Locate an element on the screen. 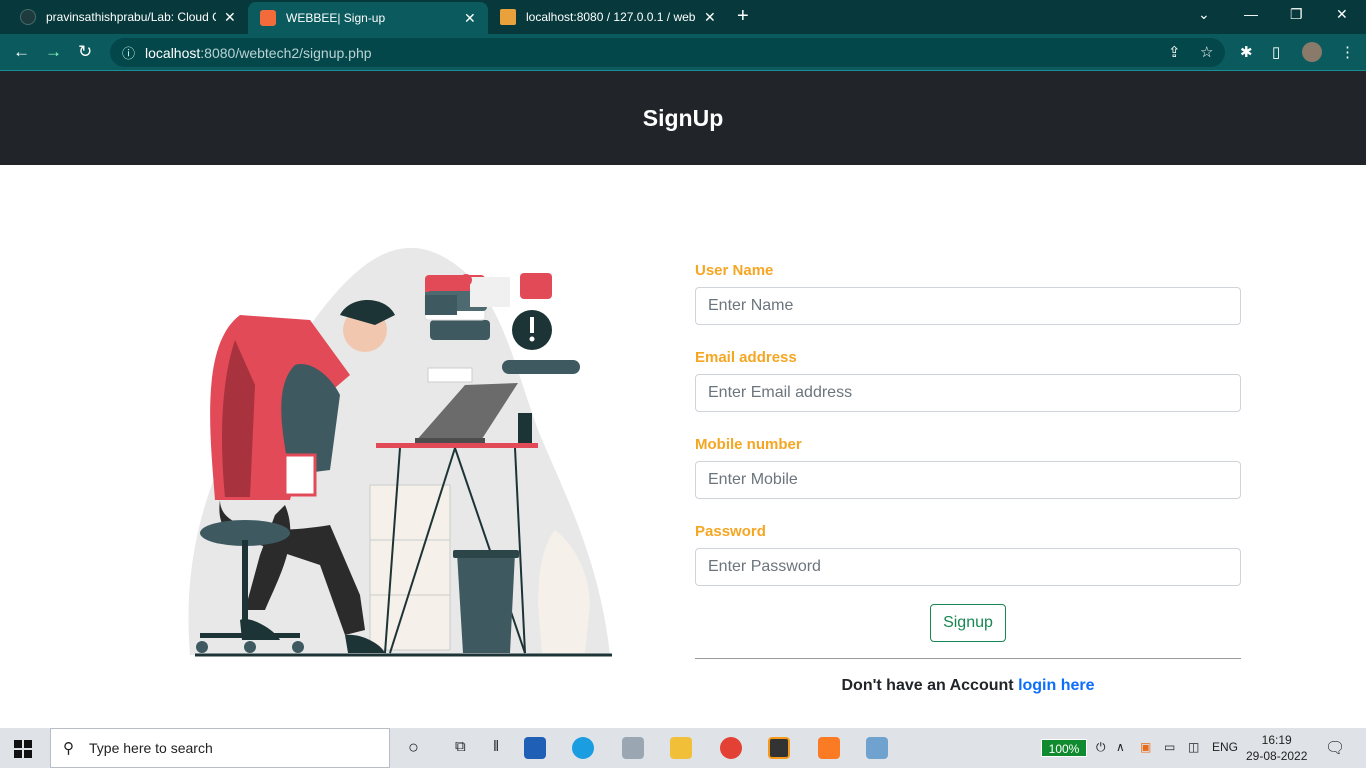 Image resolution: width=1366 pixels, height=768 pixels. signup-button: Signup is located at coordinates (968, 623).